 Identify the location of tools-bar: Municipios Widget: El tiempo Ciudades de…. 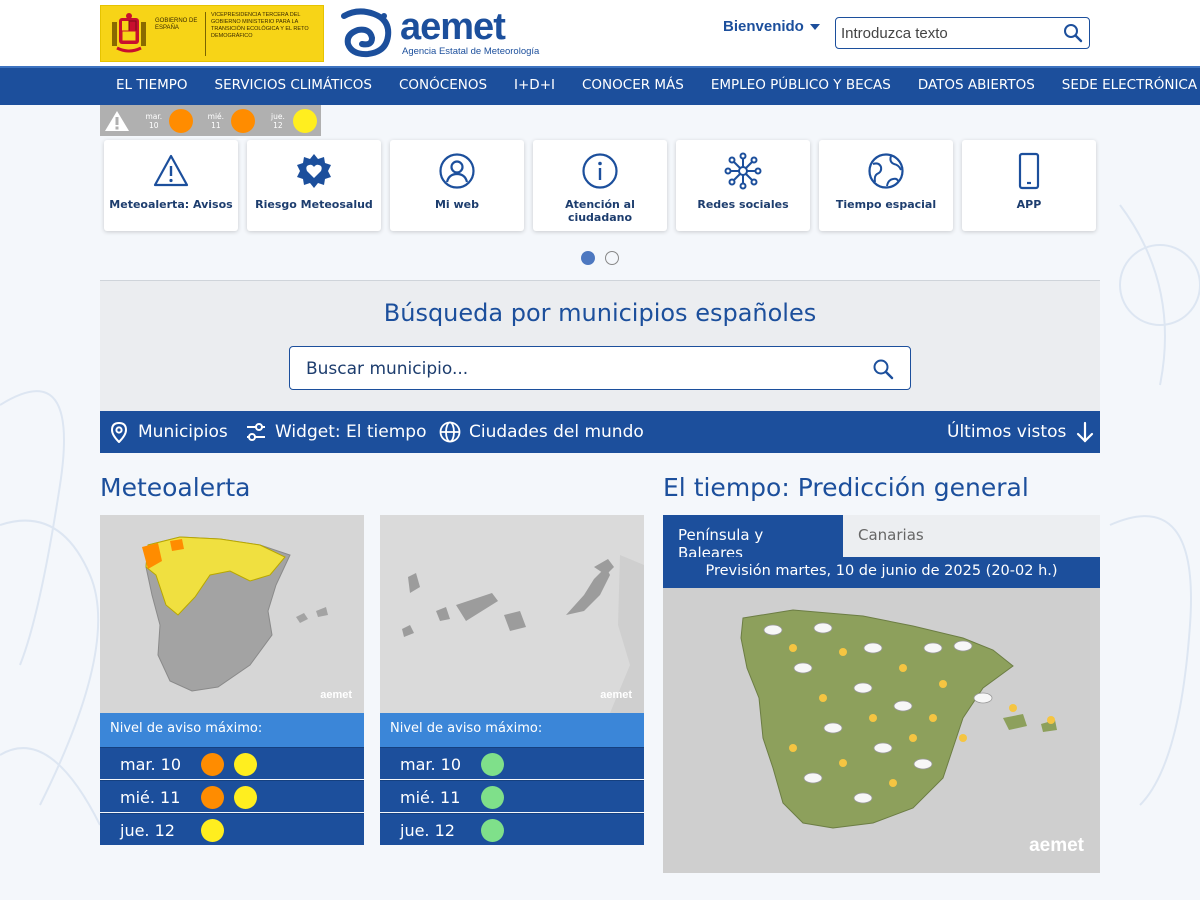
(600, 432).